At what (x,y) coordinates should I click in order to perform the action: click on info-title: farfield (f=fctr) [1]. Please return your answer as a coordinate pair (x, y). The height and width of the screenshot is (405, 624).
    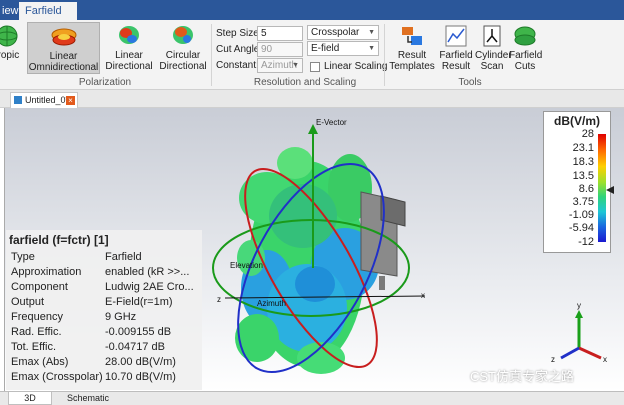
    Looking at the image, I should click on (59, 240).